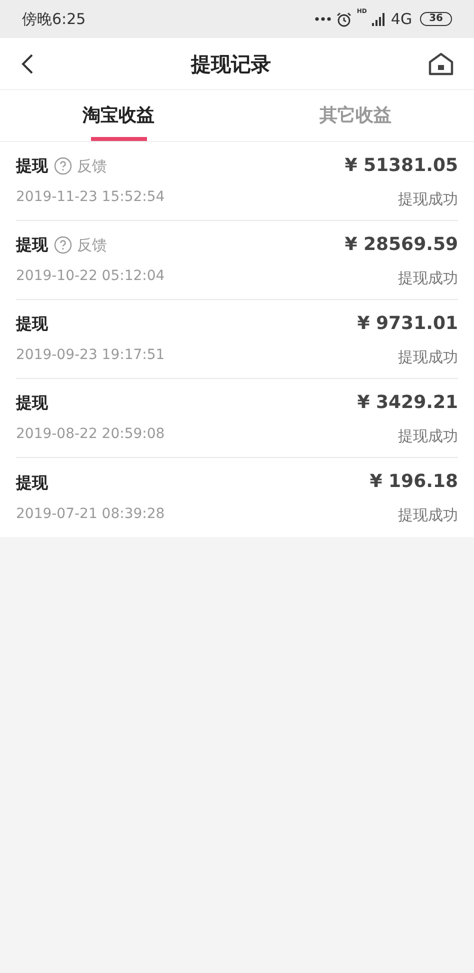  I want to click on network-label: 4G, so click(401, 19).